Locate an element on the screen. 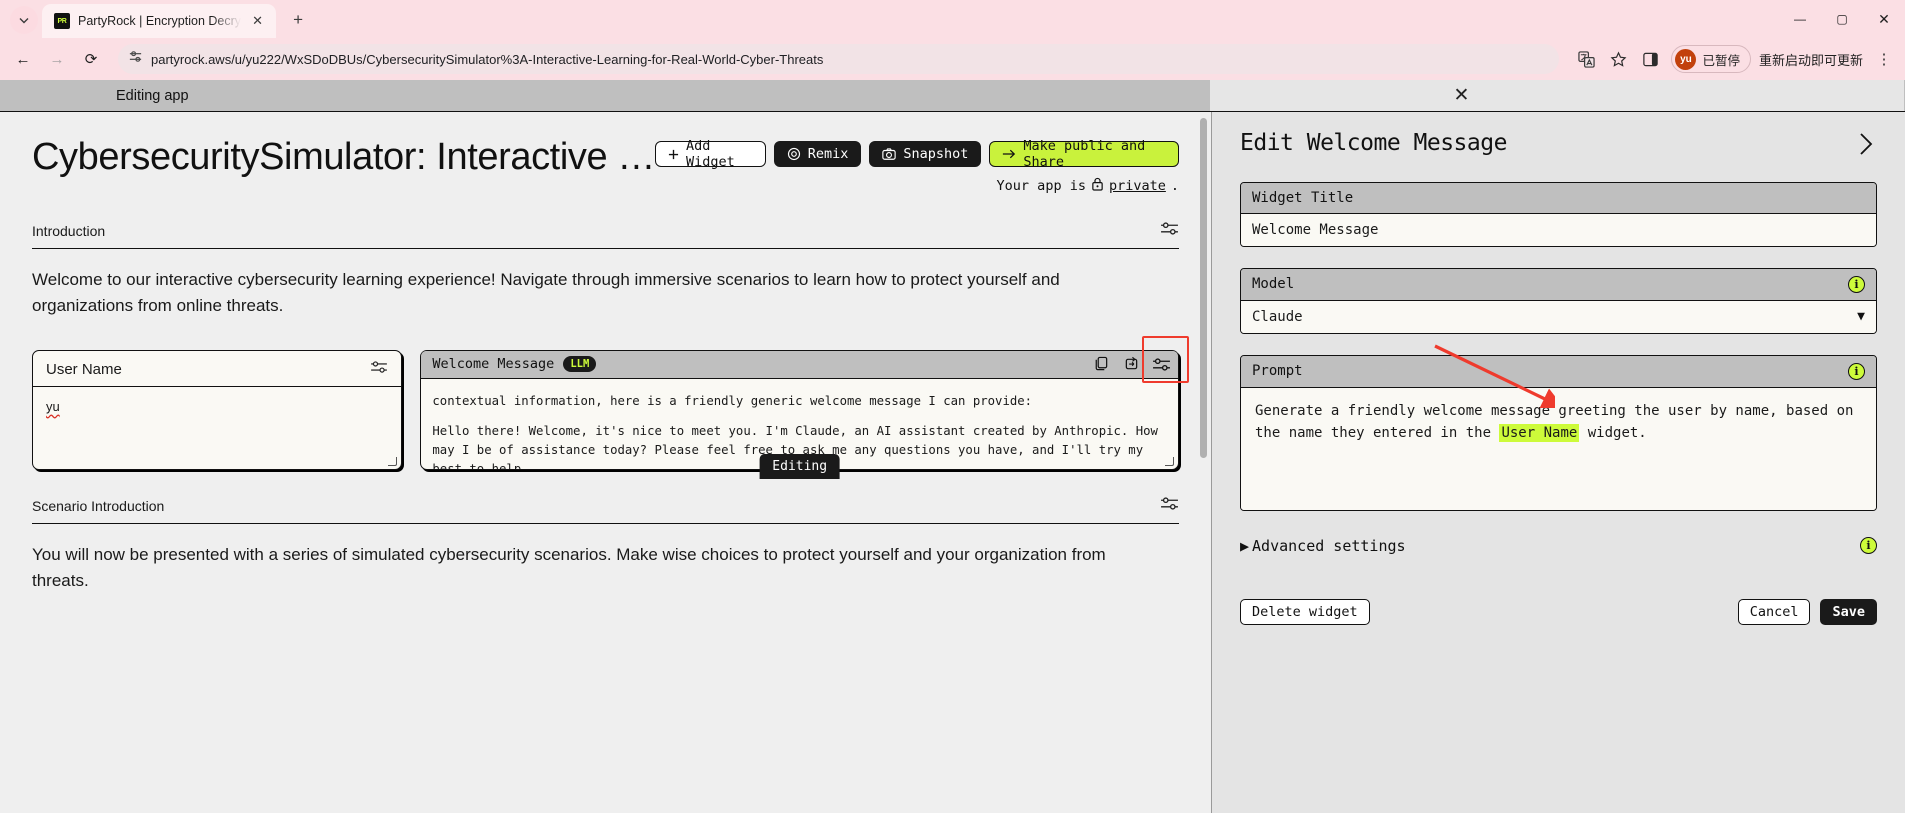 The image size is (1905, 813). window-close-button: ✕ is located at coordinates (1884, 19).